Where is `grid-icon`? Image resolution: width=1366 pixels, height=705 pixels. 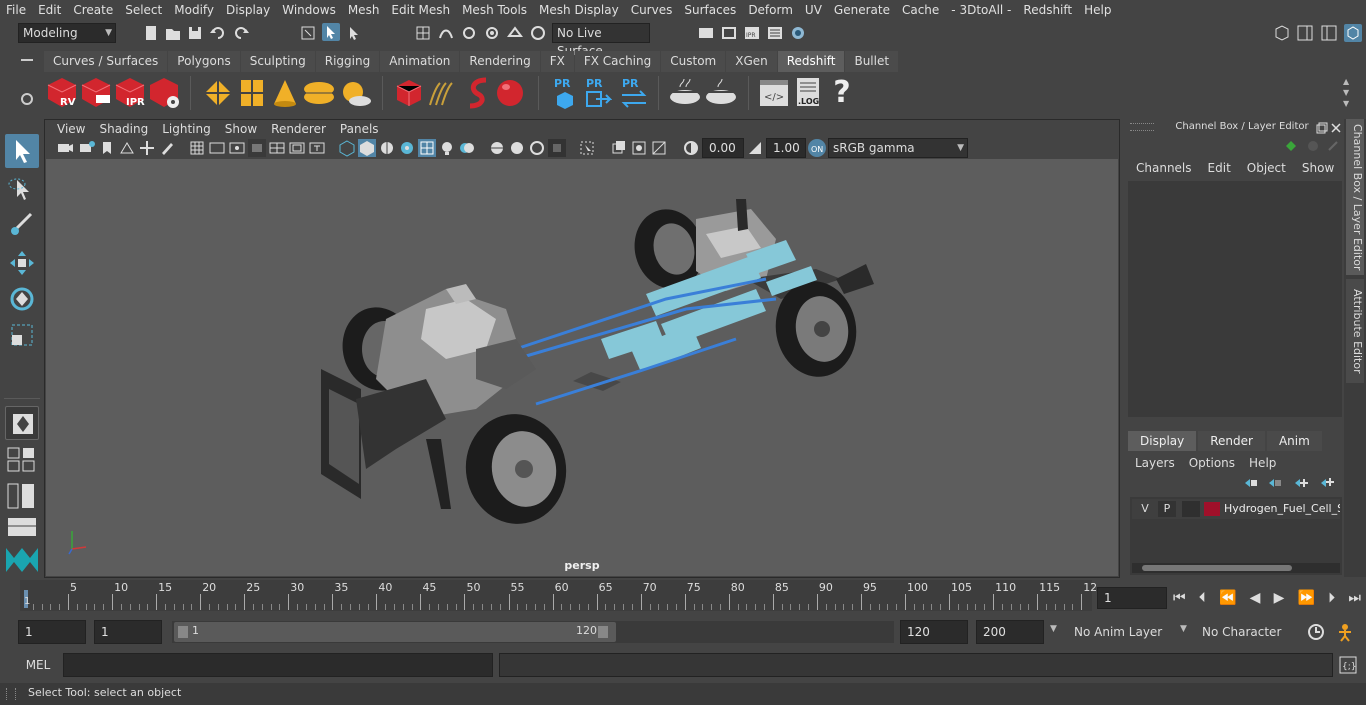 grid-icon is located at coordinates (197, 148).